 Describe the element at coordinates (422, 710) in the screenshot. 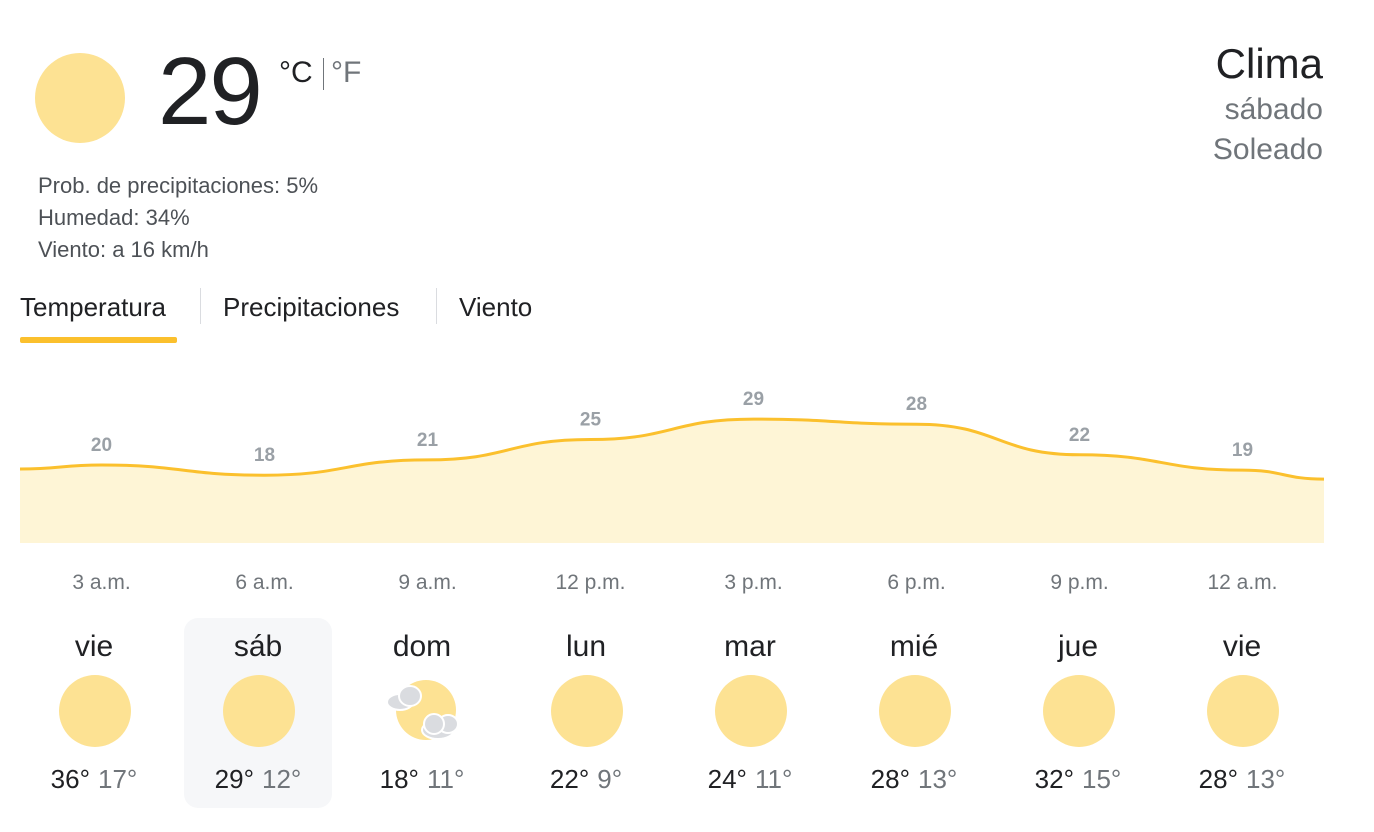

I see `partly-cloudy-icon` at that location.